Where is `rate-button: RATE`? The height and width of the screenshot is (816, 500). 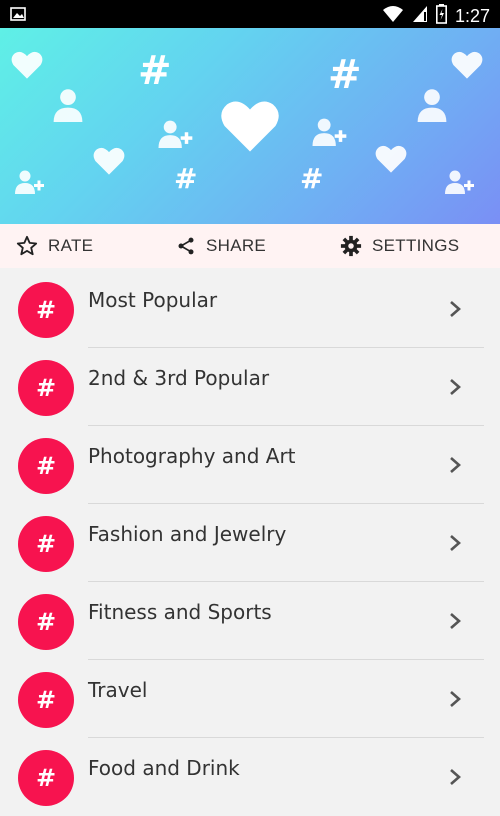 rate-button: RATE is located at coordinates (54, 246).